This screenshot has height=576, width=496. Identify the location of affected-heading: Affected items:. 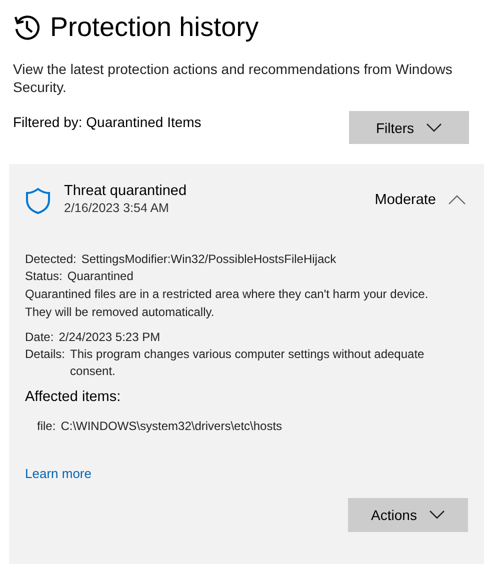
(73, 397).